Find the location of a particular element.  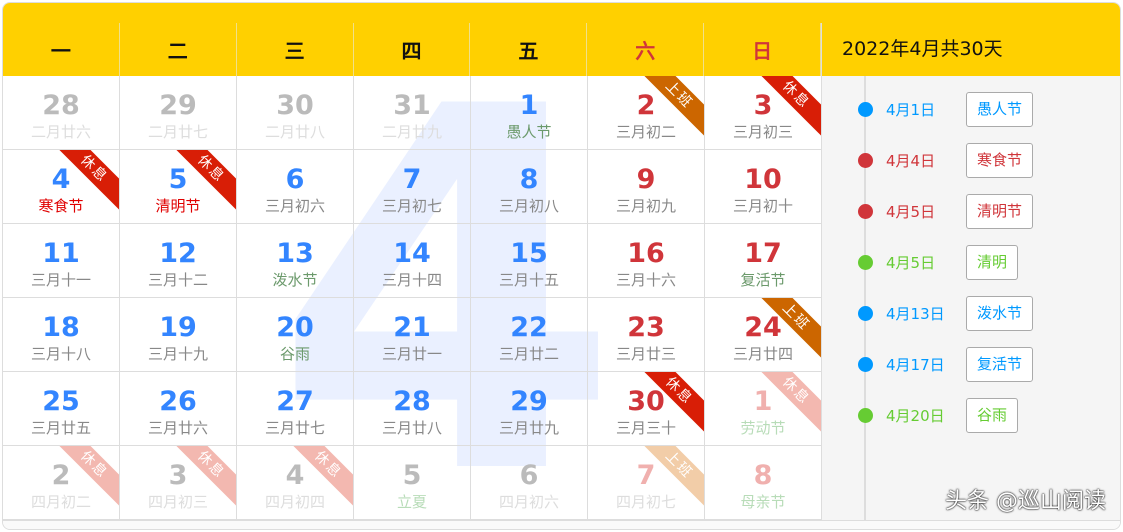

day-cell: 3 三月初三 休息 is located at coordinates (763, 113).